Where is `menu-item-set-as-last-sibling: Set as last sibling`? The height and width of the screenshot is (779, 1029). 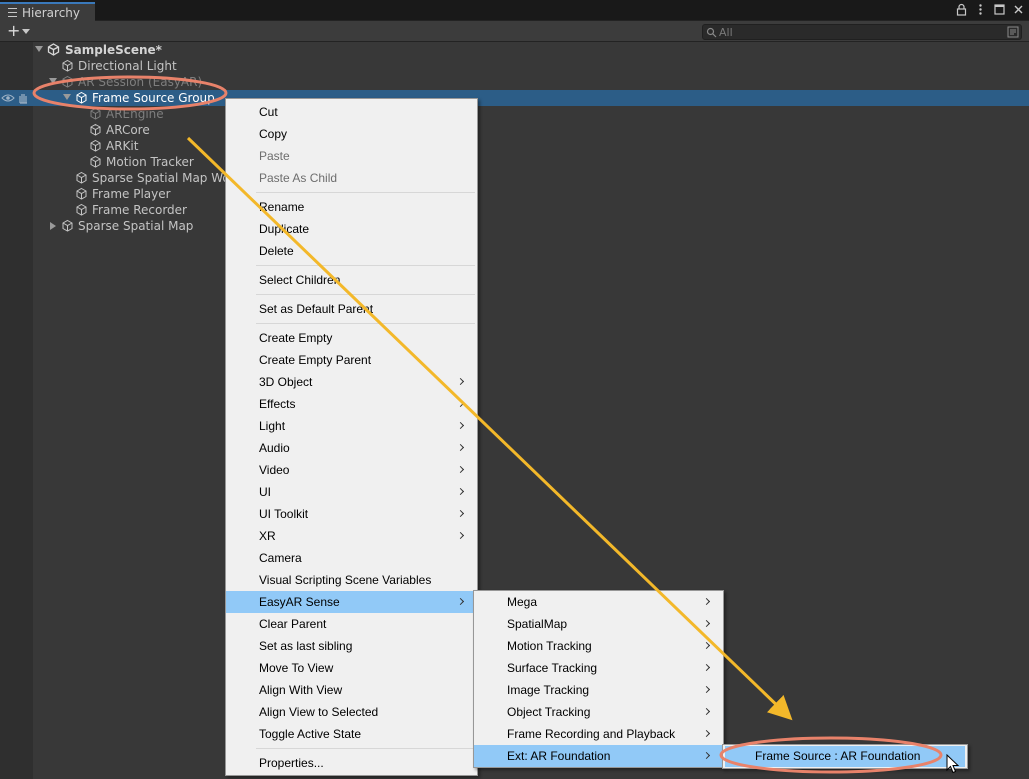 menu-item-set-as-last-sibling: Set as last sibling is located at coordinates (351, 646).